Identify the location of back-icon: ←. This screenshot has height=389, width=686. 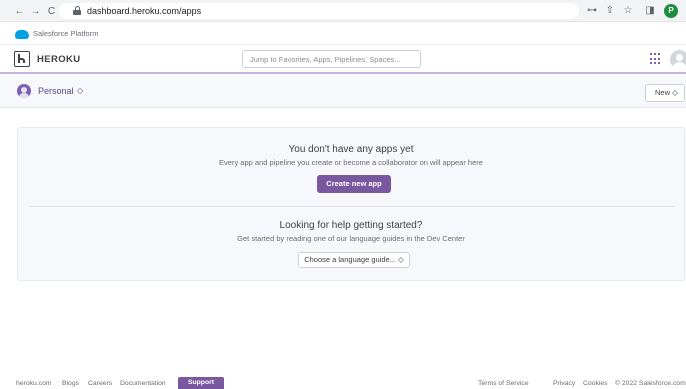
(19, 11).